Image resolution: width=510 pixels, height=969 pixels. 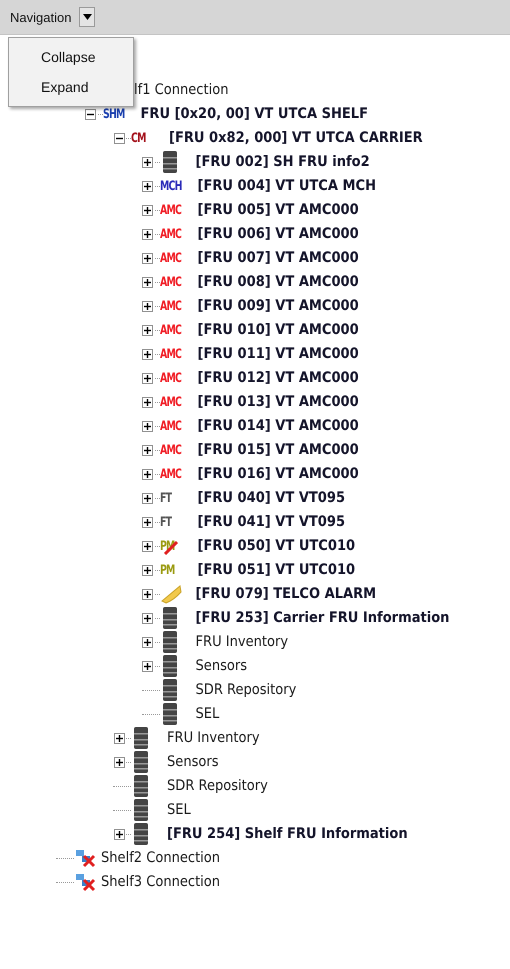 What do you see at coordinates (181, 90) in the screenshot?
I see `tree-item: lf1 Connection` at bounding box center [181, 90].